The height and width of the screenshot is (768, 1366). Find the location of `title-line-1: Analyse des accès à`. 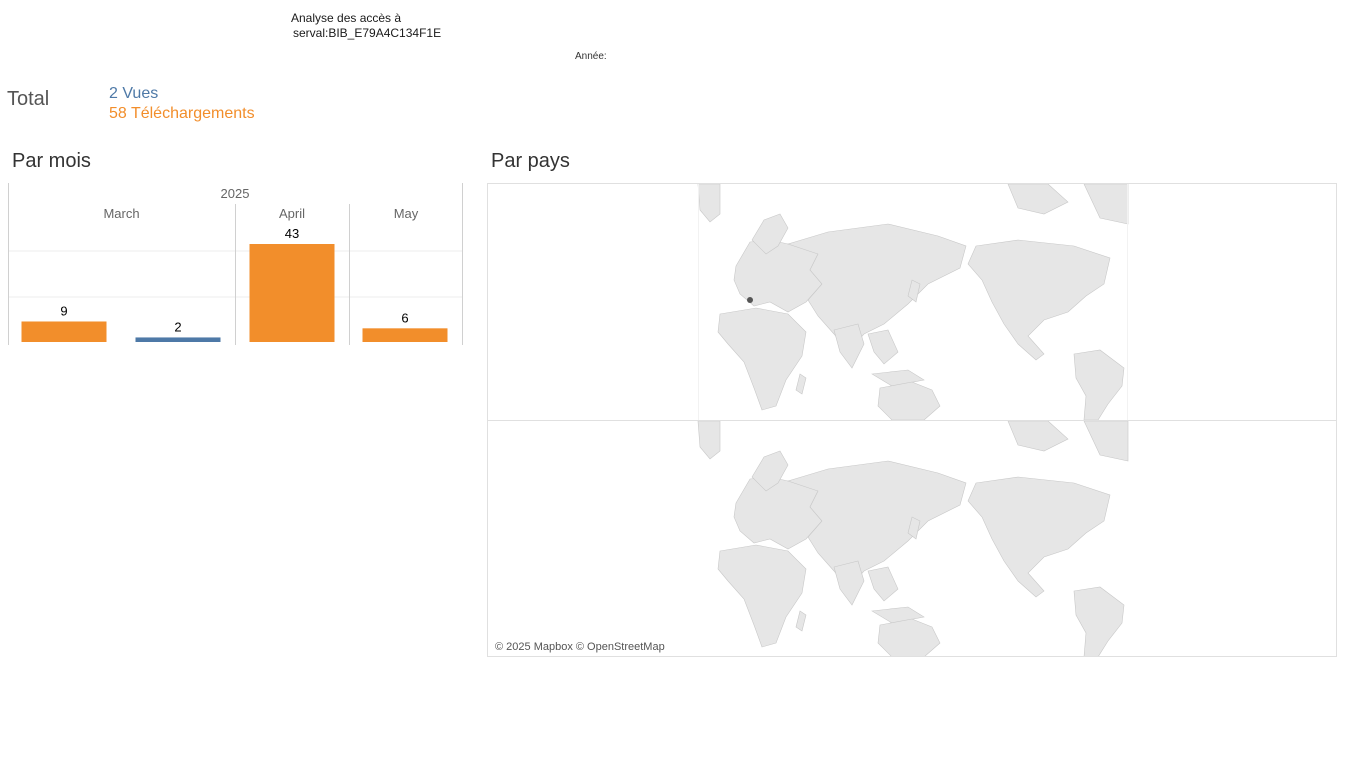

title-line-1: Analyse des accès à is located at coordinates (346, 18).